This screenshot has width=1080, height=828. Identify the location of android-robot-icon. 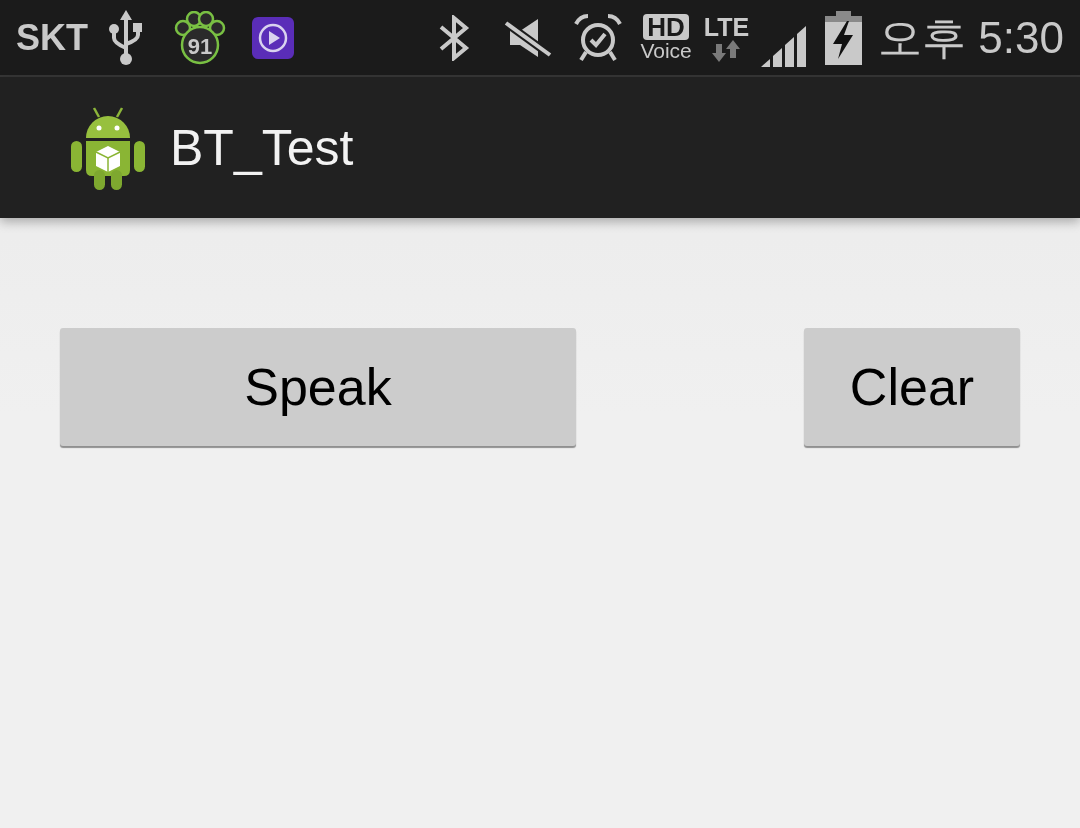
(108, 147).